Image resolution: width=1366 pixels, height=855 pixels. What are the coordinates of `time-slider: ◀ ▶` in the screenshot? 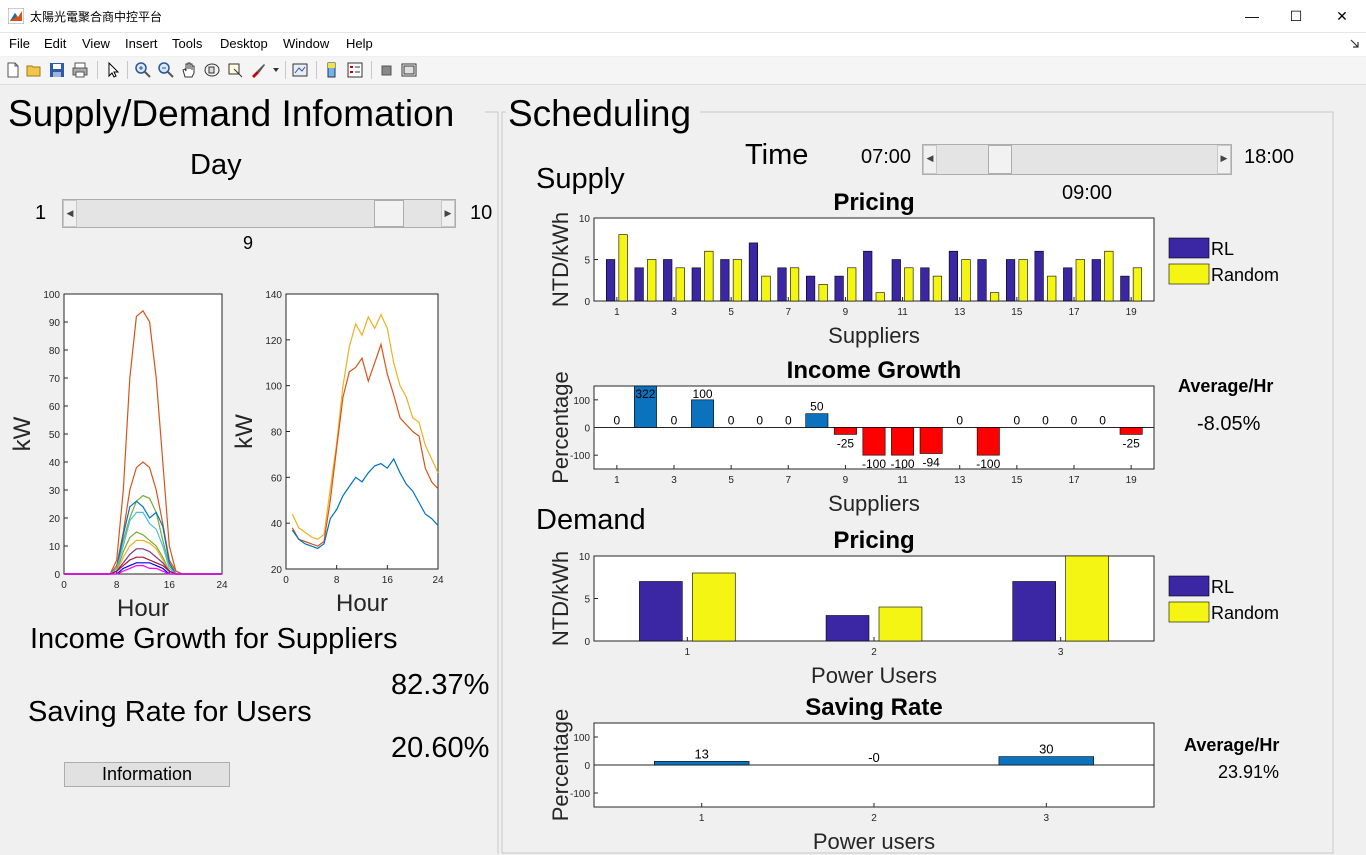 It's located at (1077, 159).